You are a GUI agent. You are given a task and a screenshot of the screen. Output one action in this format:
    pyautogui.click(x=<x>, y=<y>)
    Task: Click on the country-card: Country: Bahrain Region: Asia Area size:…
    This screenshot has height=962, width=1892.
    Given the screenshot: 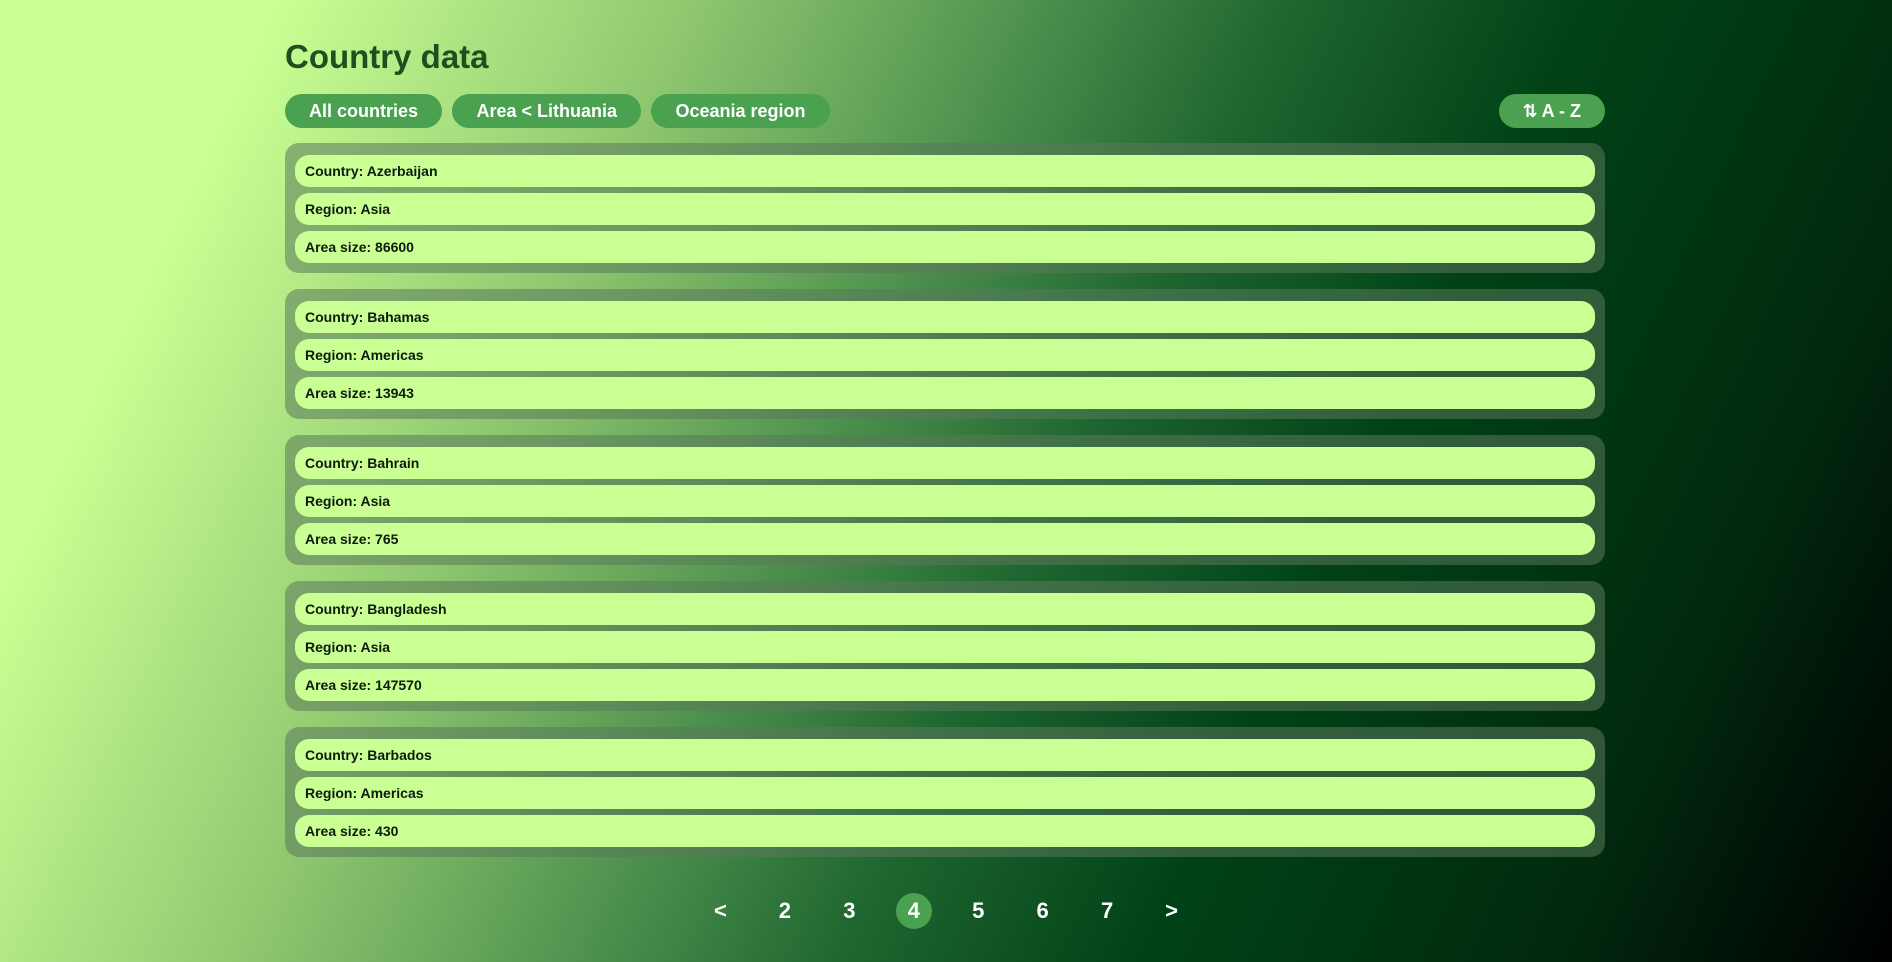 What is the action you would take?
    pyautogui.click(x=945, y=500)
    